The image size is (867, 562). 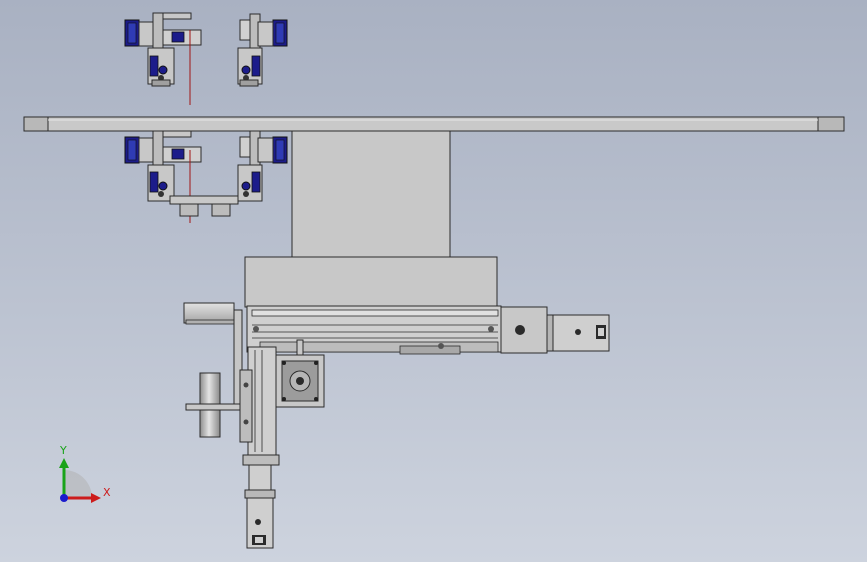 What do you see at coordinates (107, 492) in the screenshot?
I see `x-axis-label: X` at bounding box center [107, 492].